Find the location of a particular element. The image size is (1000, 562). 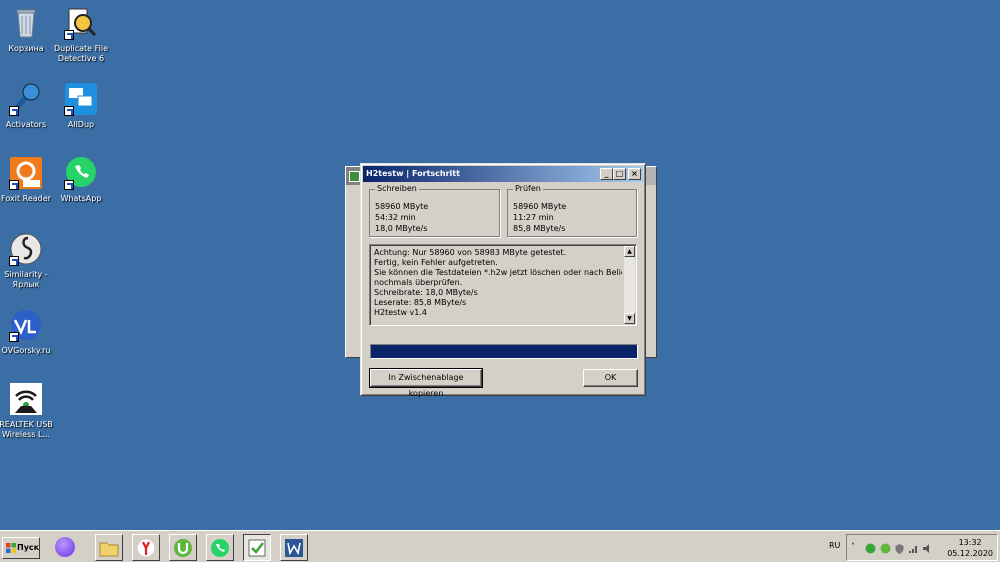

activators-icon is located at coordinates (26, 99).